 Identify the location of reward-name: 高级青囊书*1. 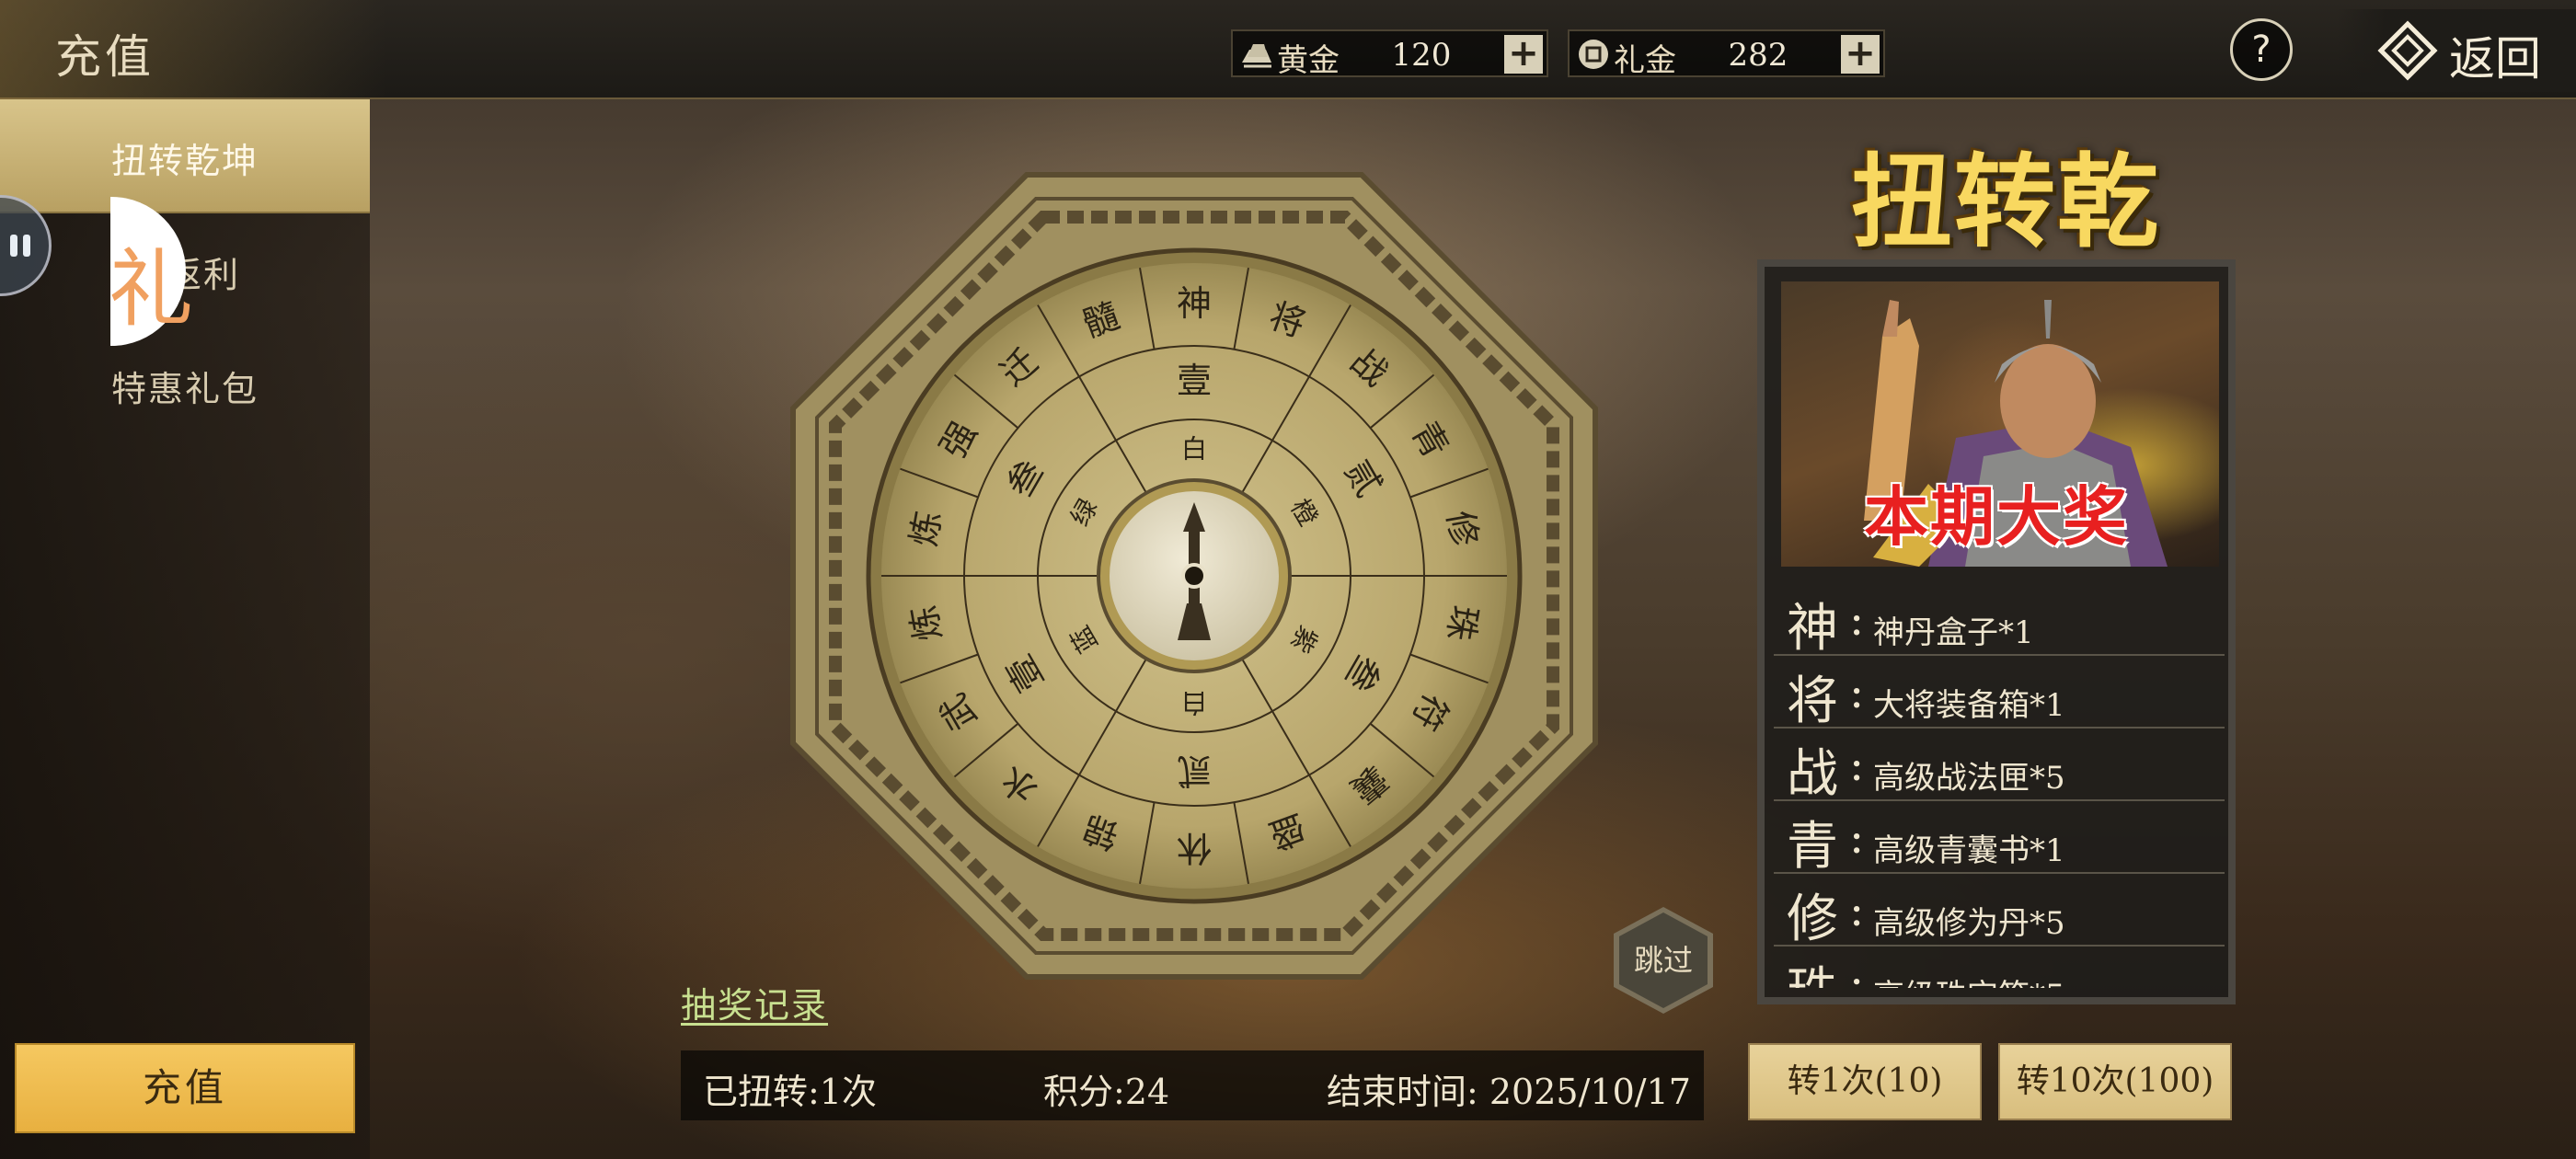
(1969, 850).